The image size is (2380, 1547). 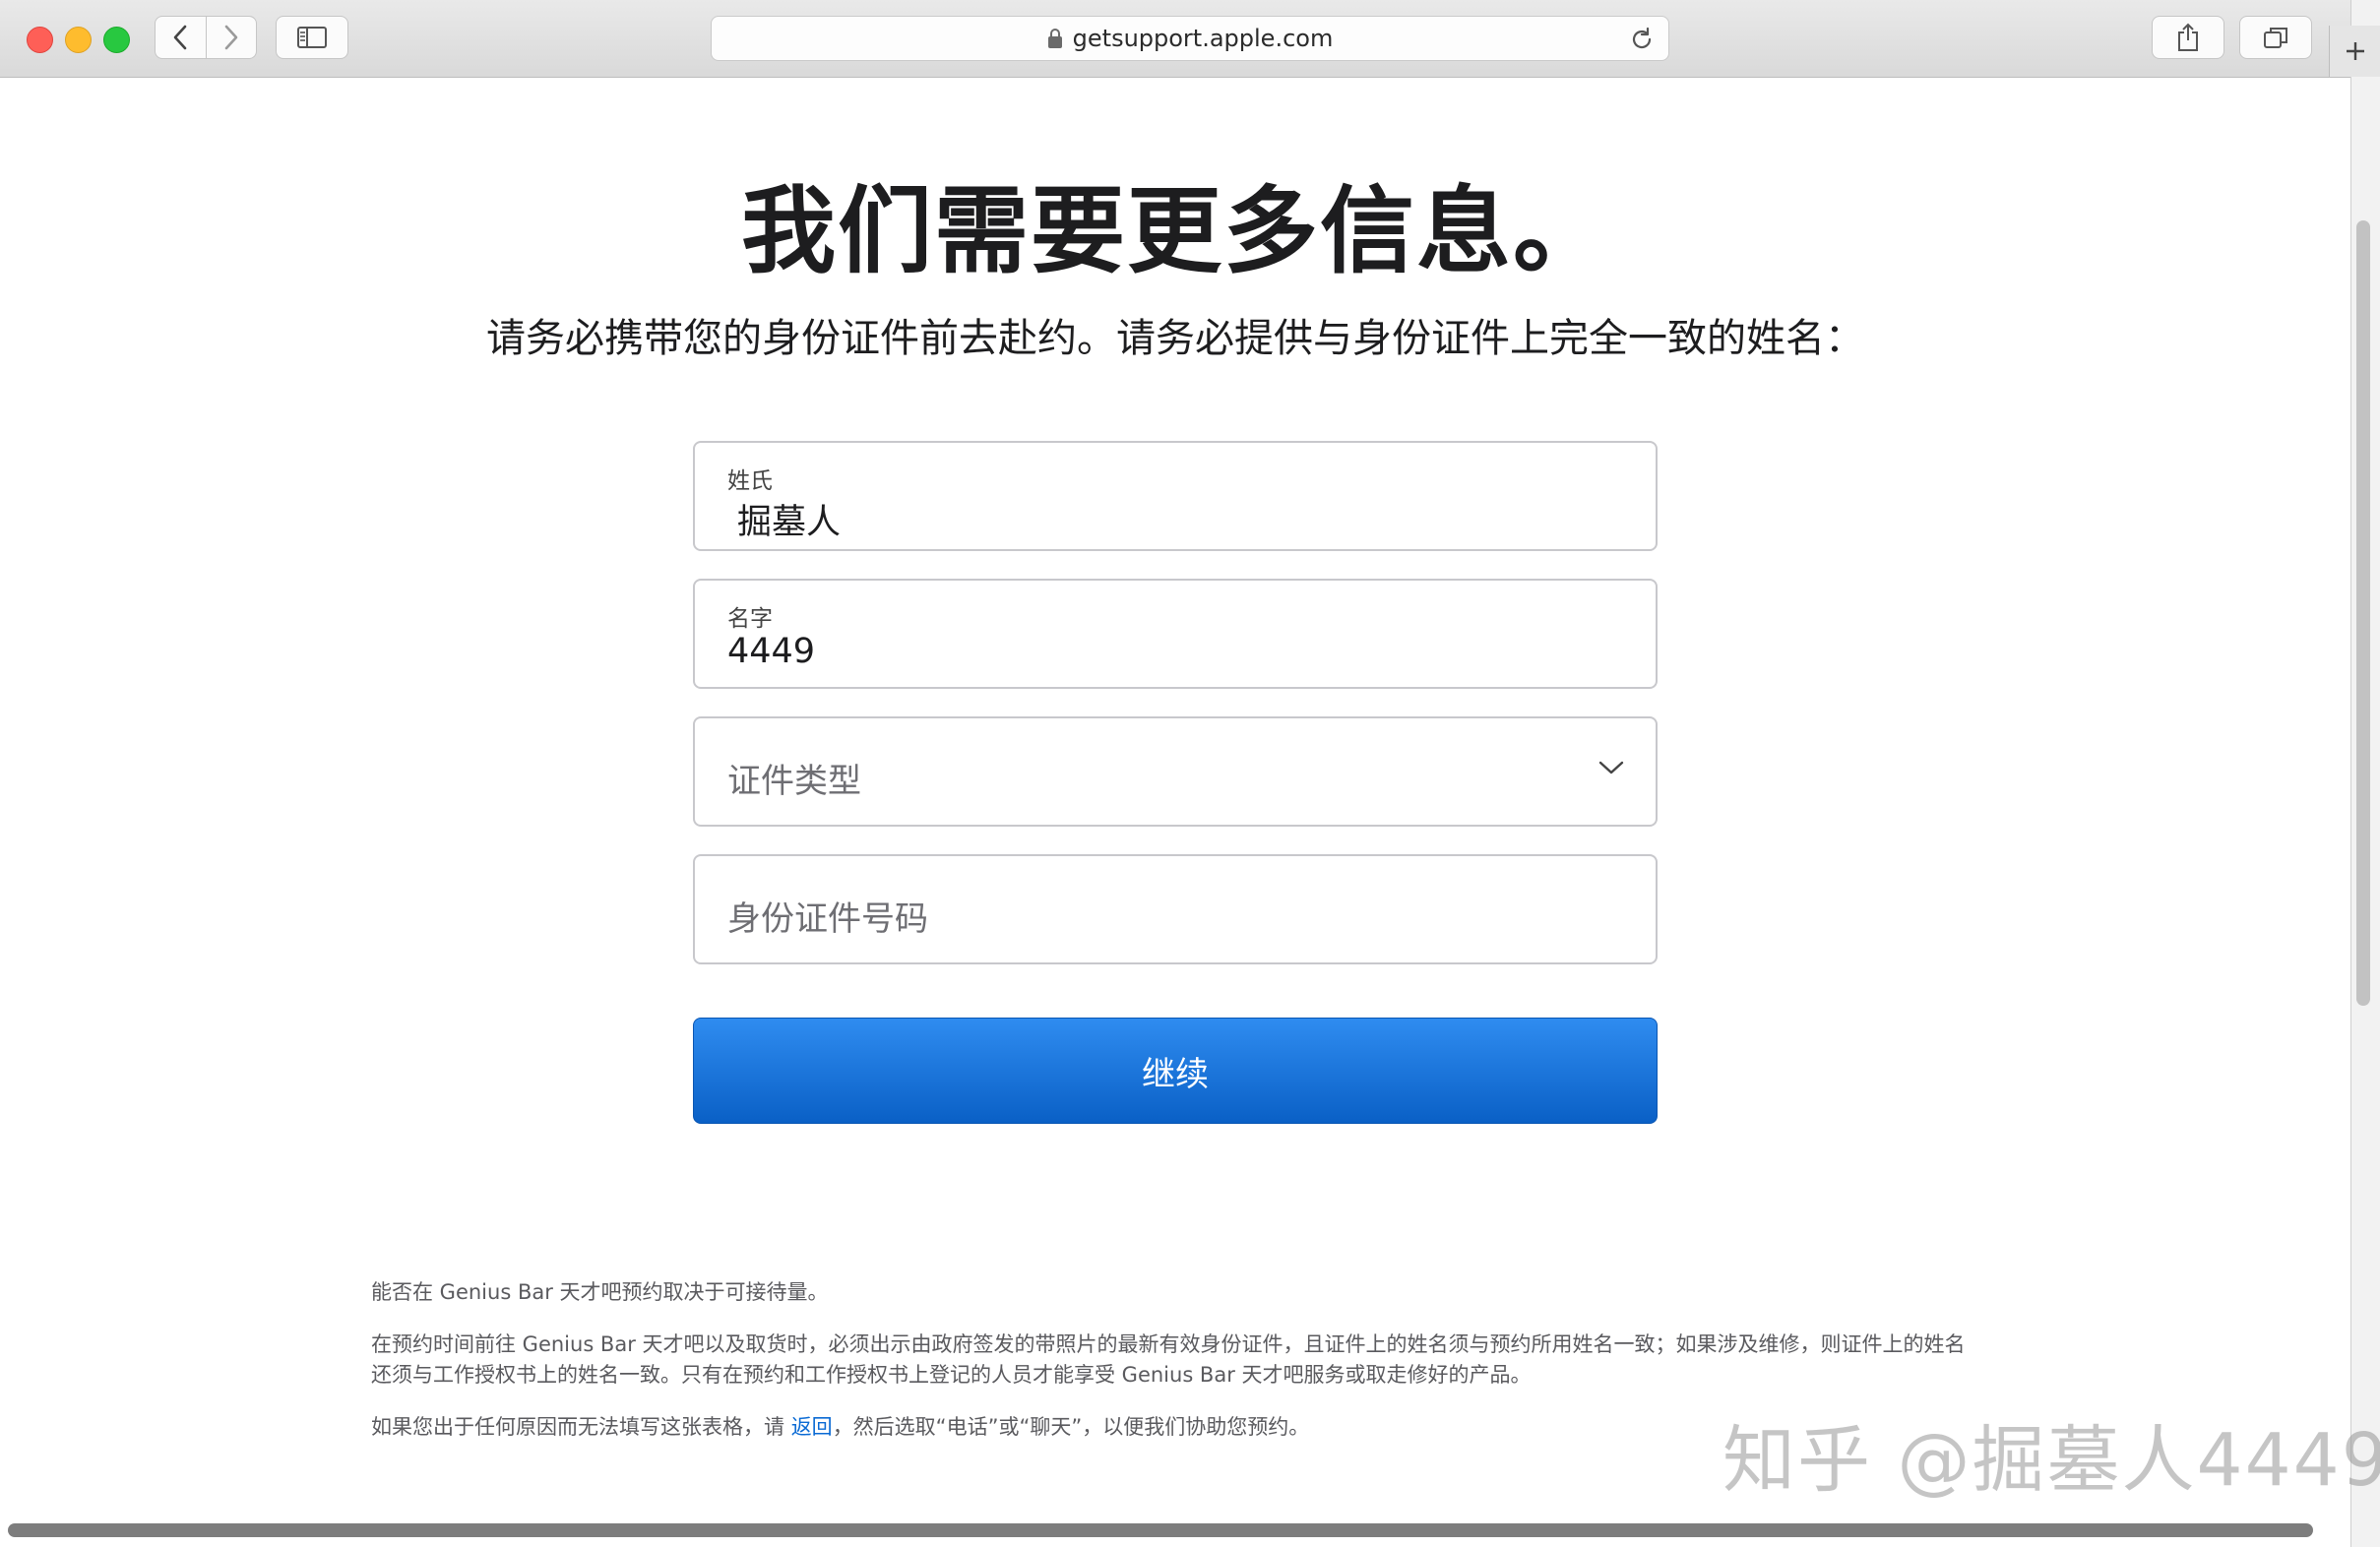 What do you see at coordinates (750, 481) in the screenshot?
I see `surname-label: 姓氏` at bounding box center [750, 481].